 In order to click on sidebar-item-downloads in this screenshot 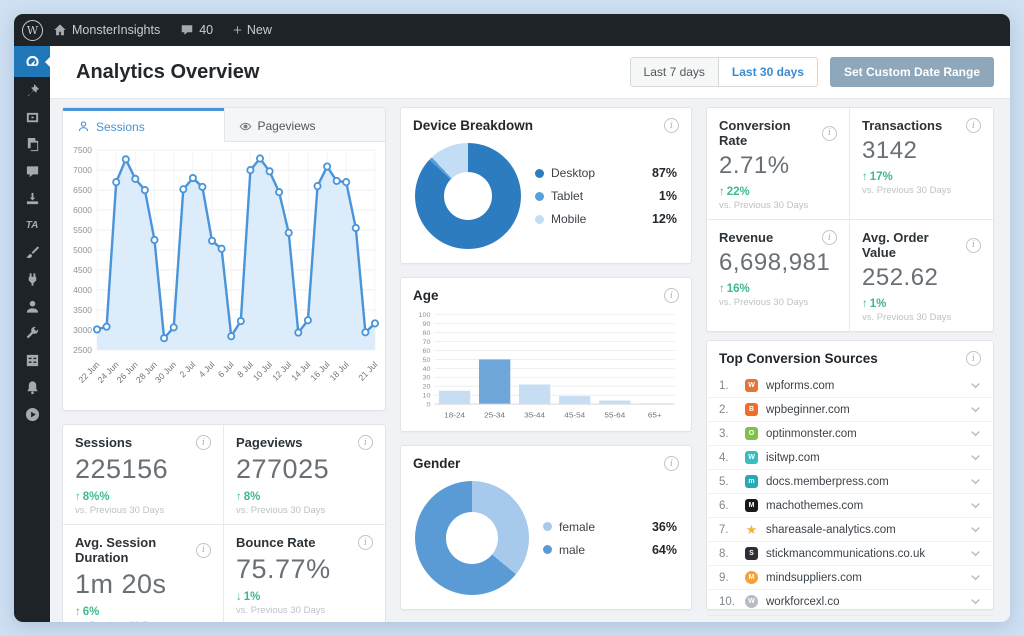, I will do `click(32, 198)`.